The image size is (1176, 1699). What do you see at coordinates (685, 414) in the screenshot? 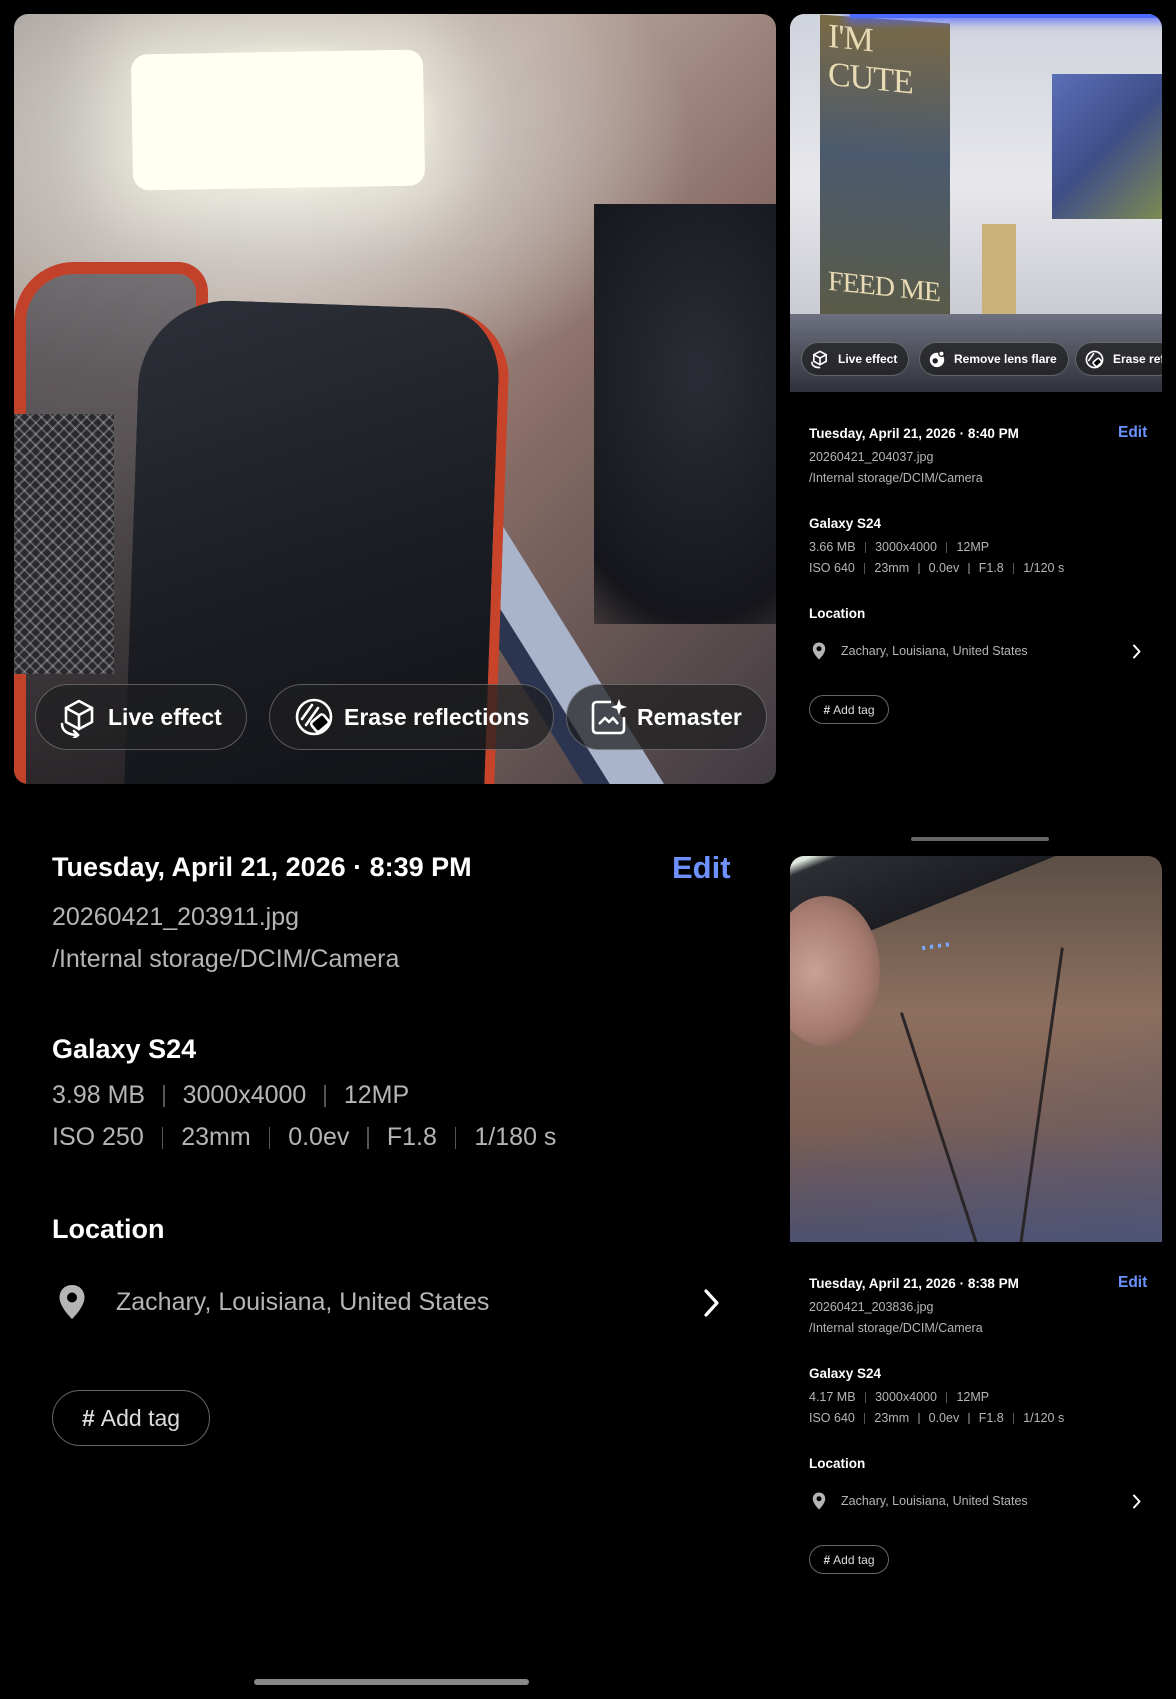
I see `dark-bag` at bounding box center [685, 414].